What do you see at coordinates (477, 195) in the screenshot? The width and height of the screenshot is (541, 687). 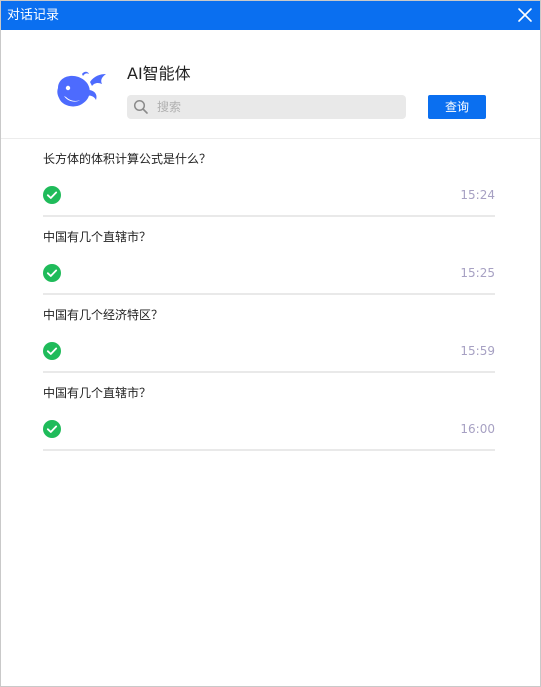 I see `record-time: 15:24` at bounding box center [477, 195].